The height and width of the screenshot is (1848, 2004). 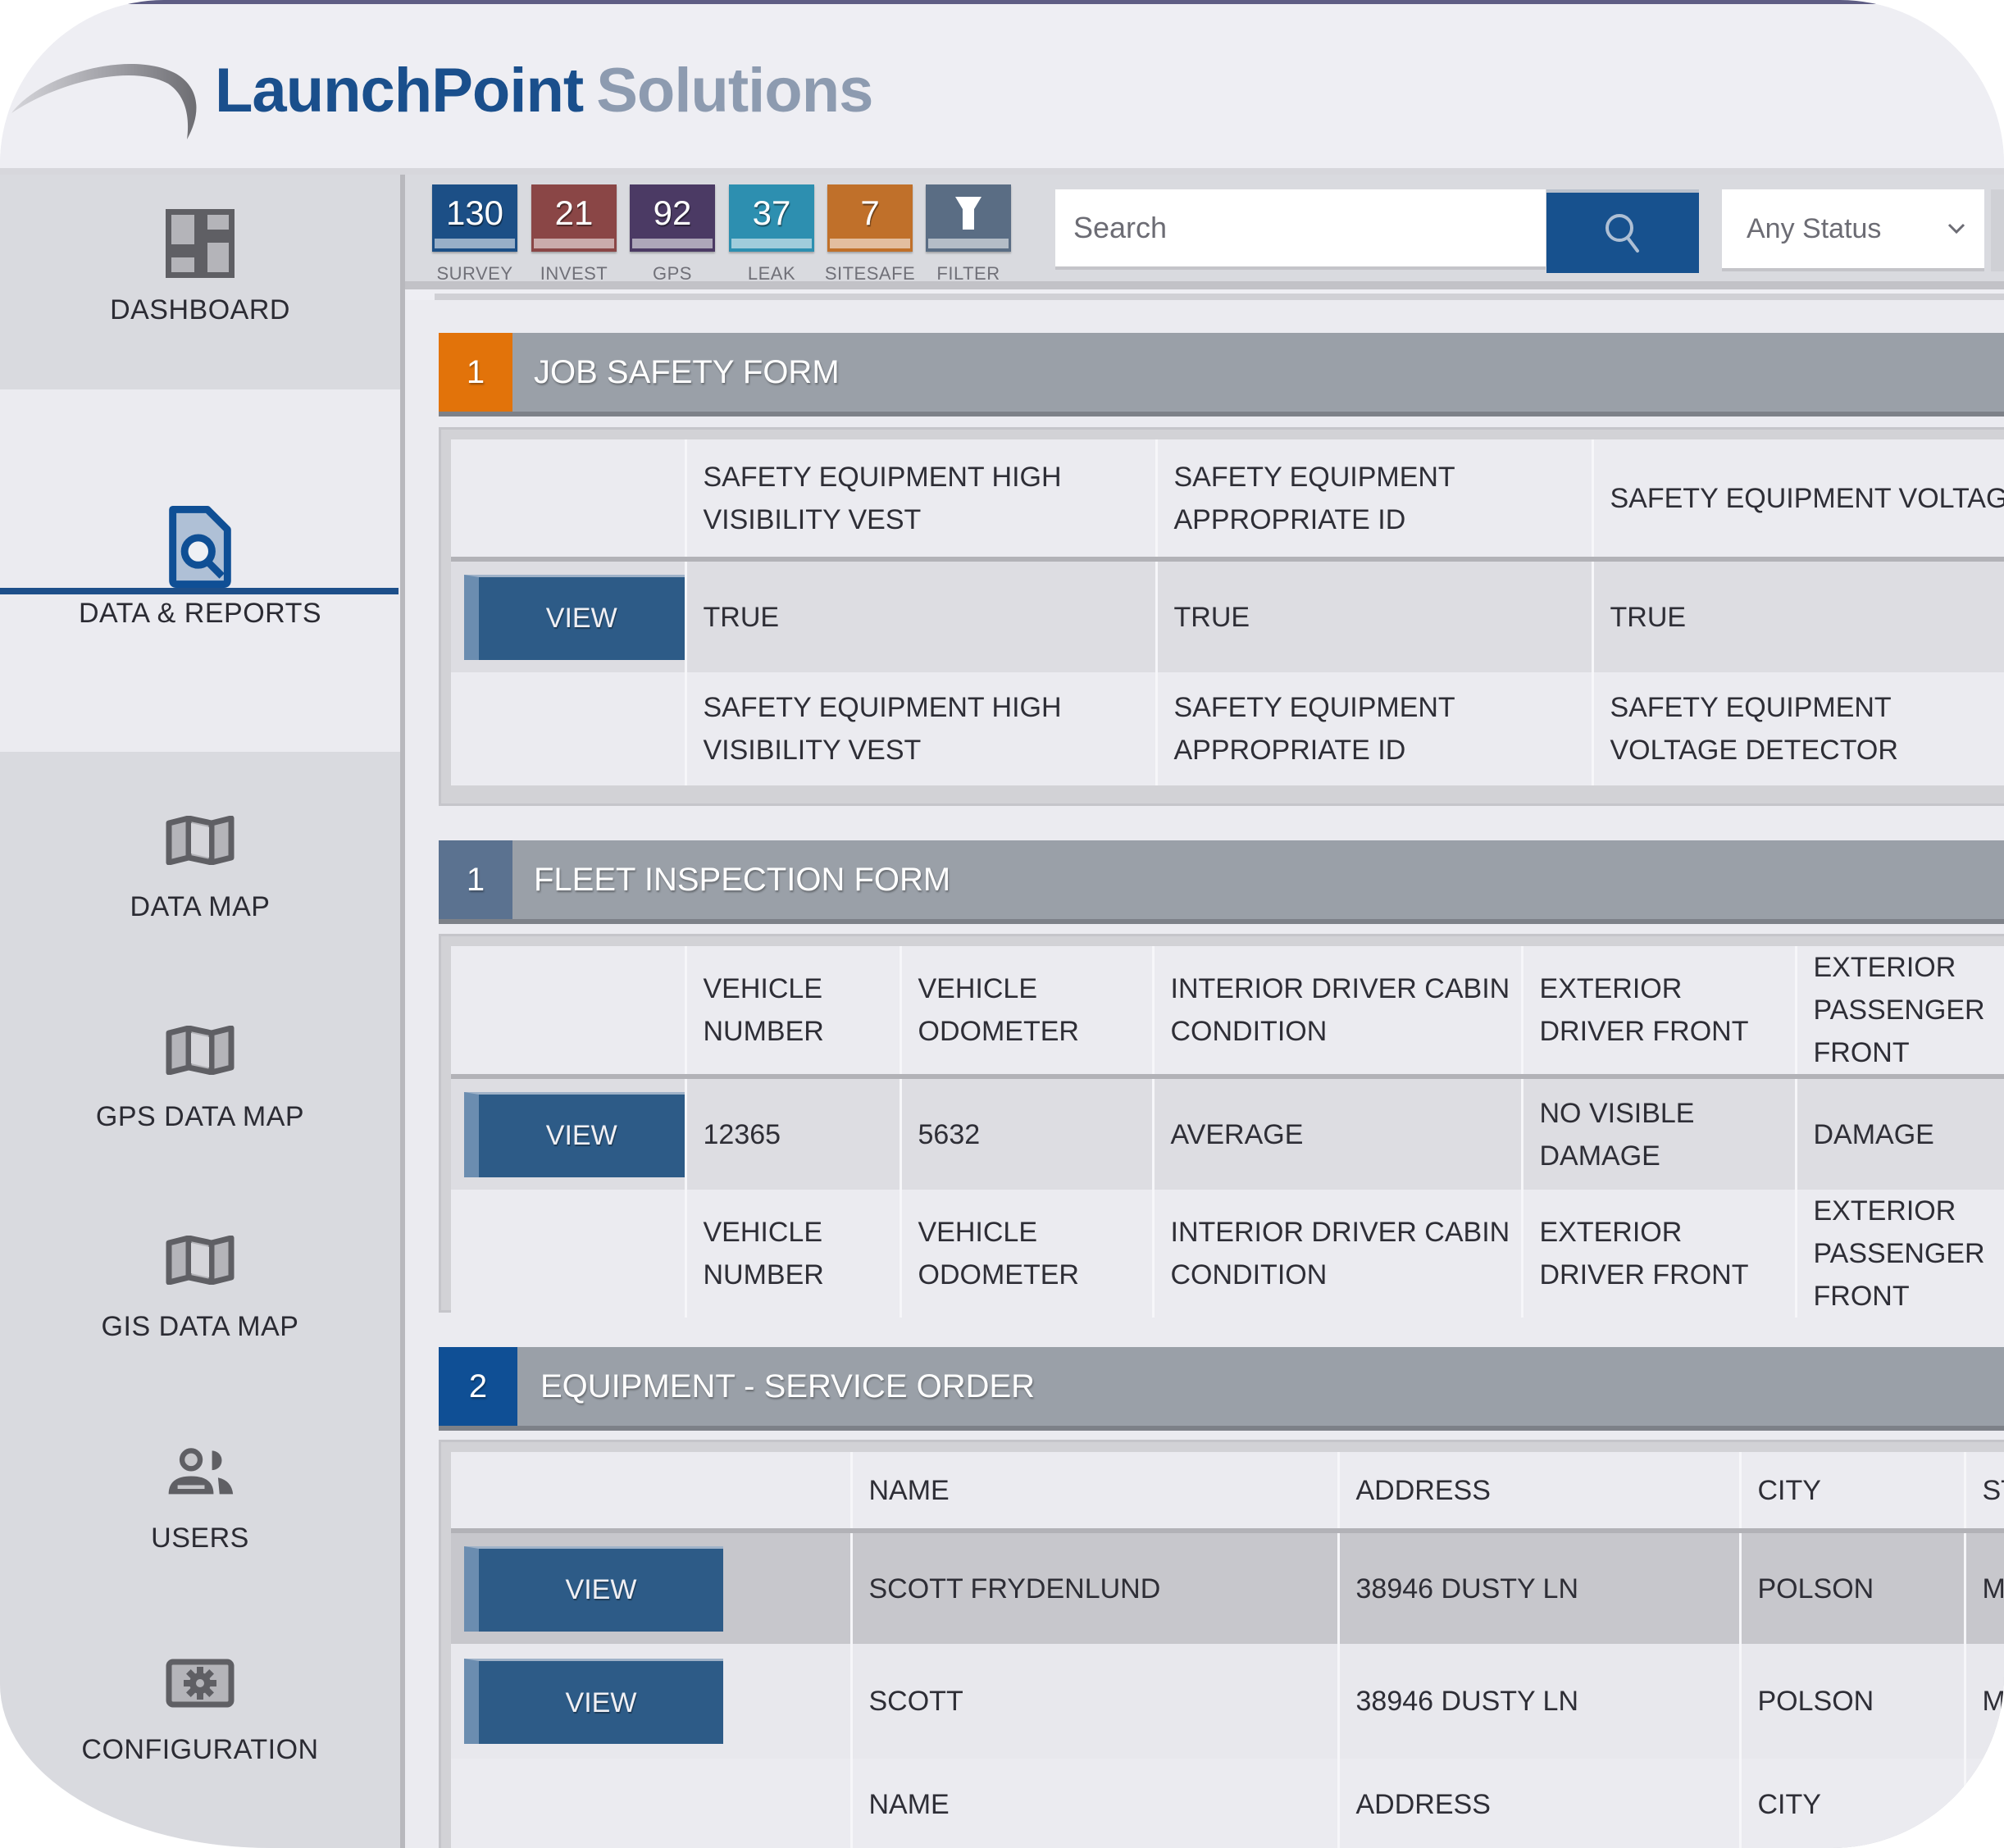 What do you see at coordinates (200, 1116) in the screenshot?
I see `sidebar-item-label: GPS DATA MAP` at bounding box center [200, 1116].